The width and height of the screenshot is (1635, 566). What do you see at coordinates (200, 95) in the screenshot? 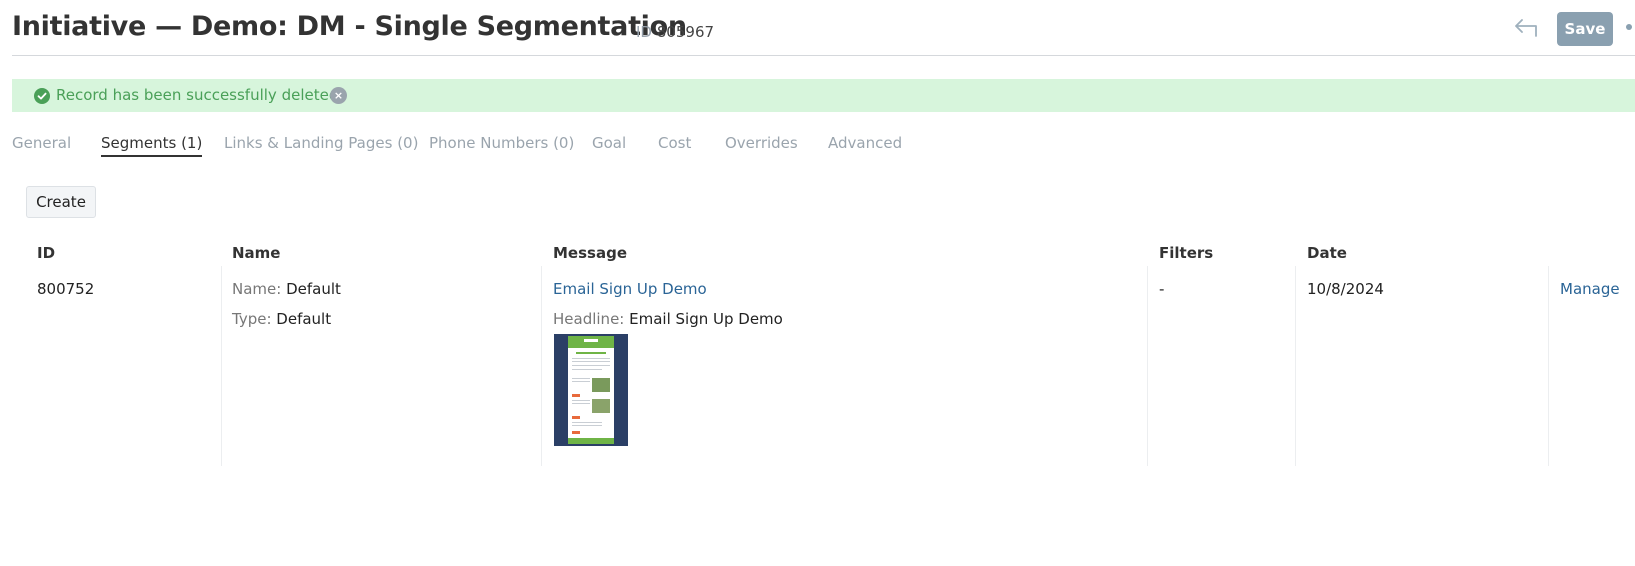
I see `alert-message: Record has been successfully deleted.` at bounding box center [200, 95].